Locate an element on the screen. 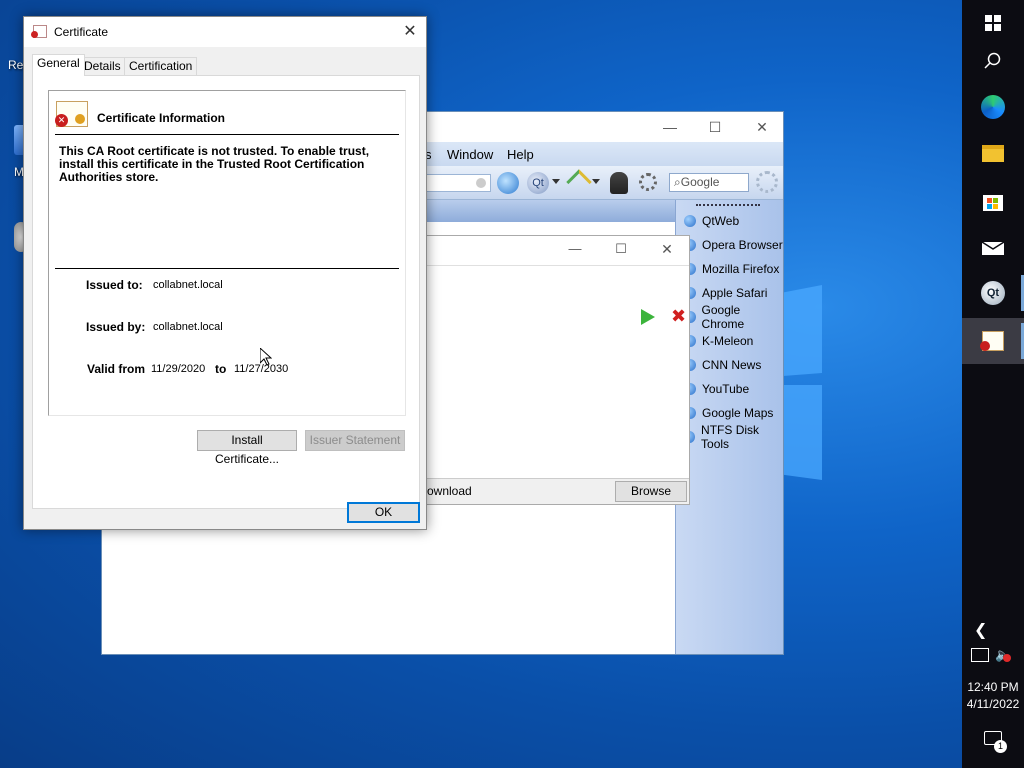 Image resolution: width=1024 pixels, height=768 pixels. taskbar-mail is located at coordinates (993, 247).